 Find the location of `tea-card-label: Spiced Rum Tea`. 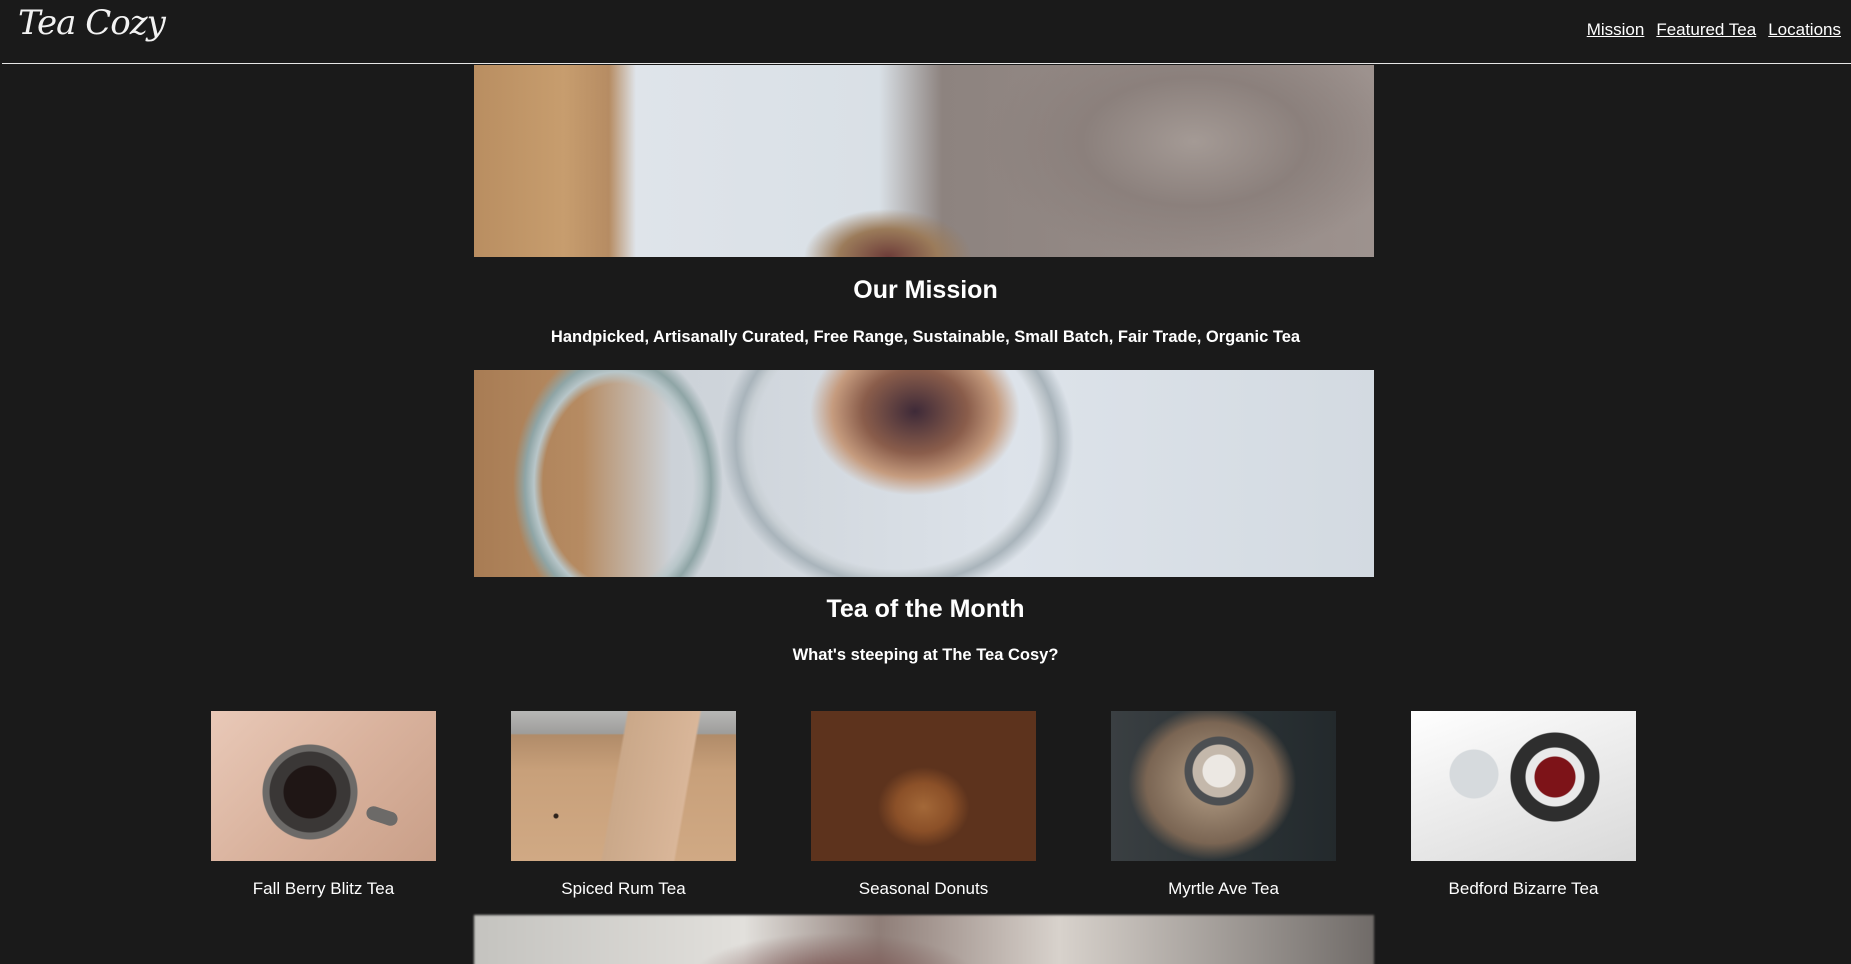

tea-card-label: Spiced Rum Tea is located at coordinates (623, 888).